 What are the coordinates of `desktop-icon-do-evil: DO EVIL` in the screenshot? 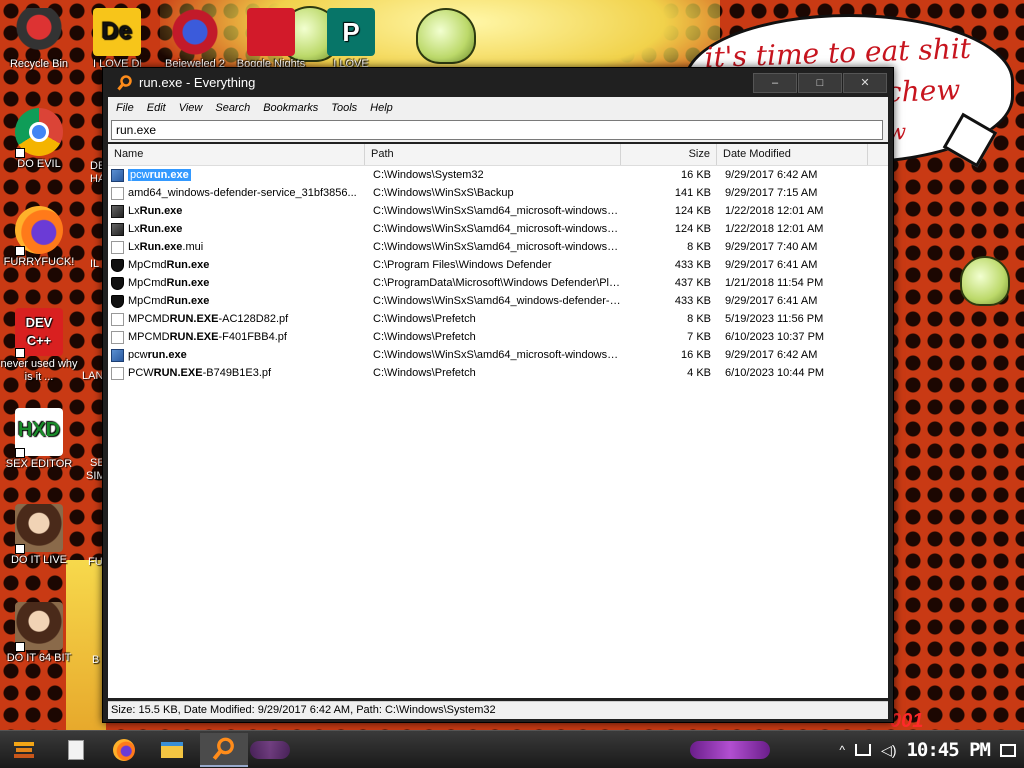 It's located at (39, 139).